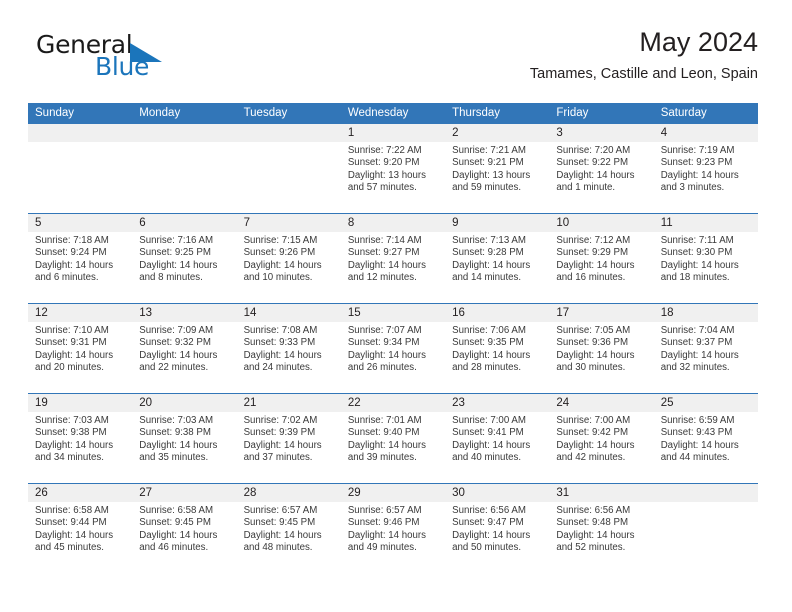  Describe the element at coordinates (489, 330) in the screenshot. I see `sunrise-text: Sunrise: 7:06 AM` at that location.